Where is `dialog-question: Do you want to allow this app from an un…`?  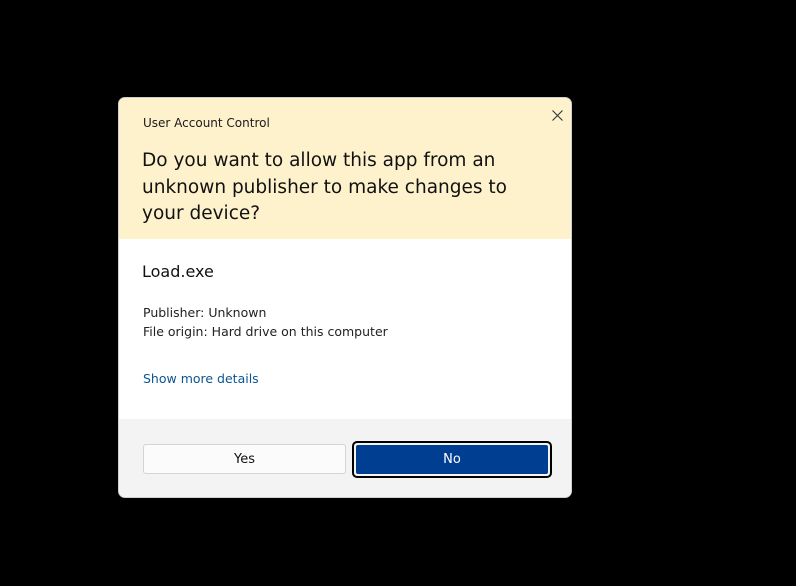
dialog-question: Do you want to allow this app from an un… is located at coordinates (324, 187).